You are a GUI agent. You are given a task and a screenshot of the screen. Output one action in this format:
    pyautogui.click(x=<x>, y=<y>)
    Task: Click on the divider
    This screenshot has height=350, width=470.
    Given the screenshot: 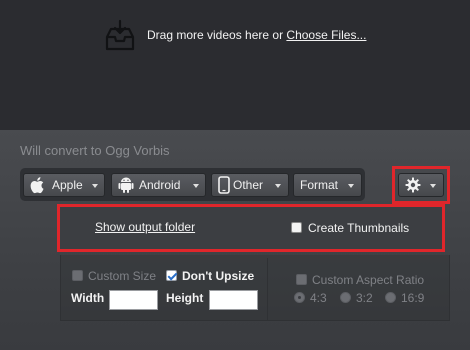 What is the action you would take?
    pyautogui.click(x=267, y=289)
    